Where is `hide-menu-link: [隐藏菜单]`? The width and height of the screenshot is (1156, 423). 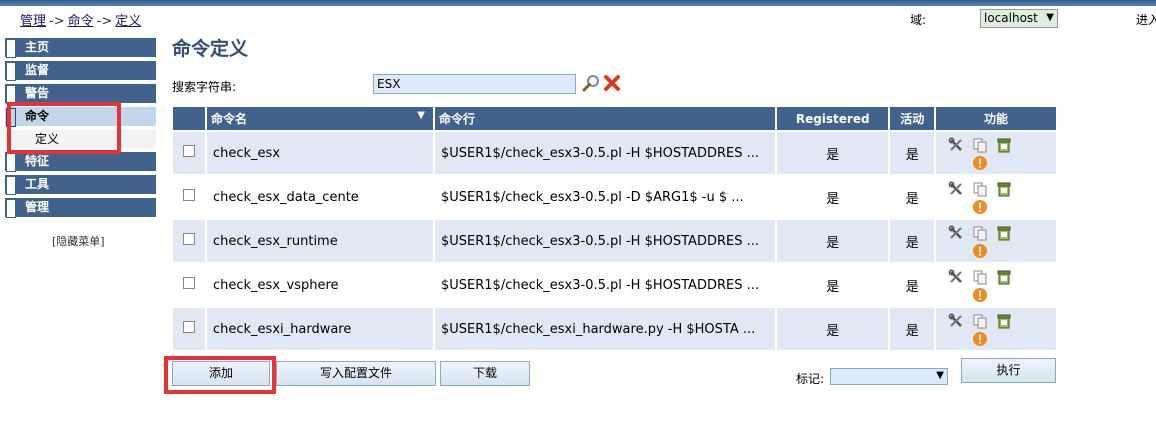
hide-menu-link: [隐藏菜单] is located at coordinates (78, 241).